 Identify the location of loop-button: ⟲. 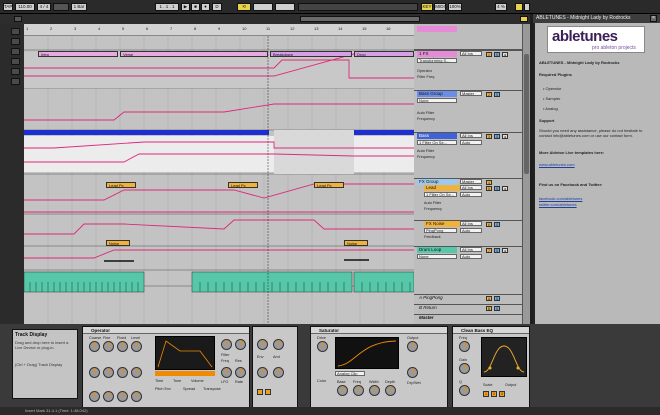
(244, 7).